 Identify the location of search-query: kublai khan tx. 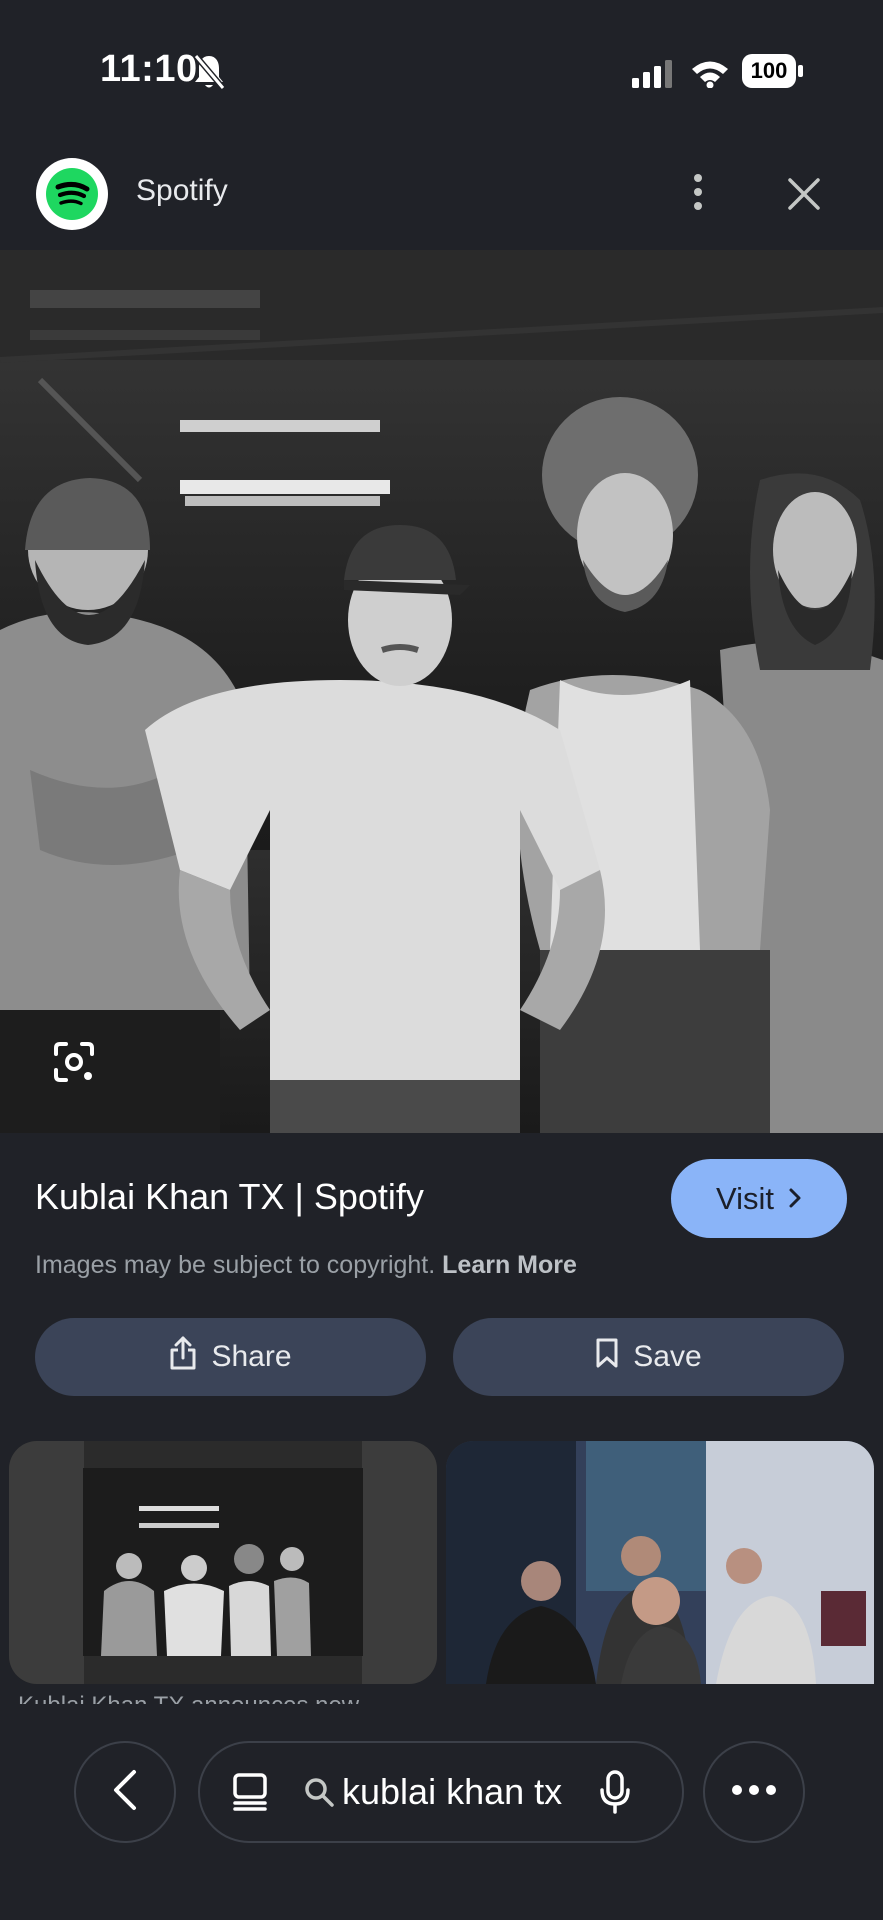
(452, 1792).